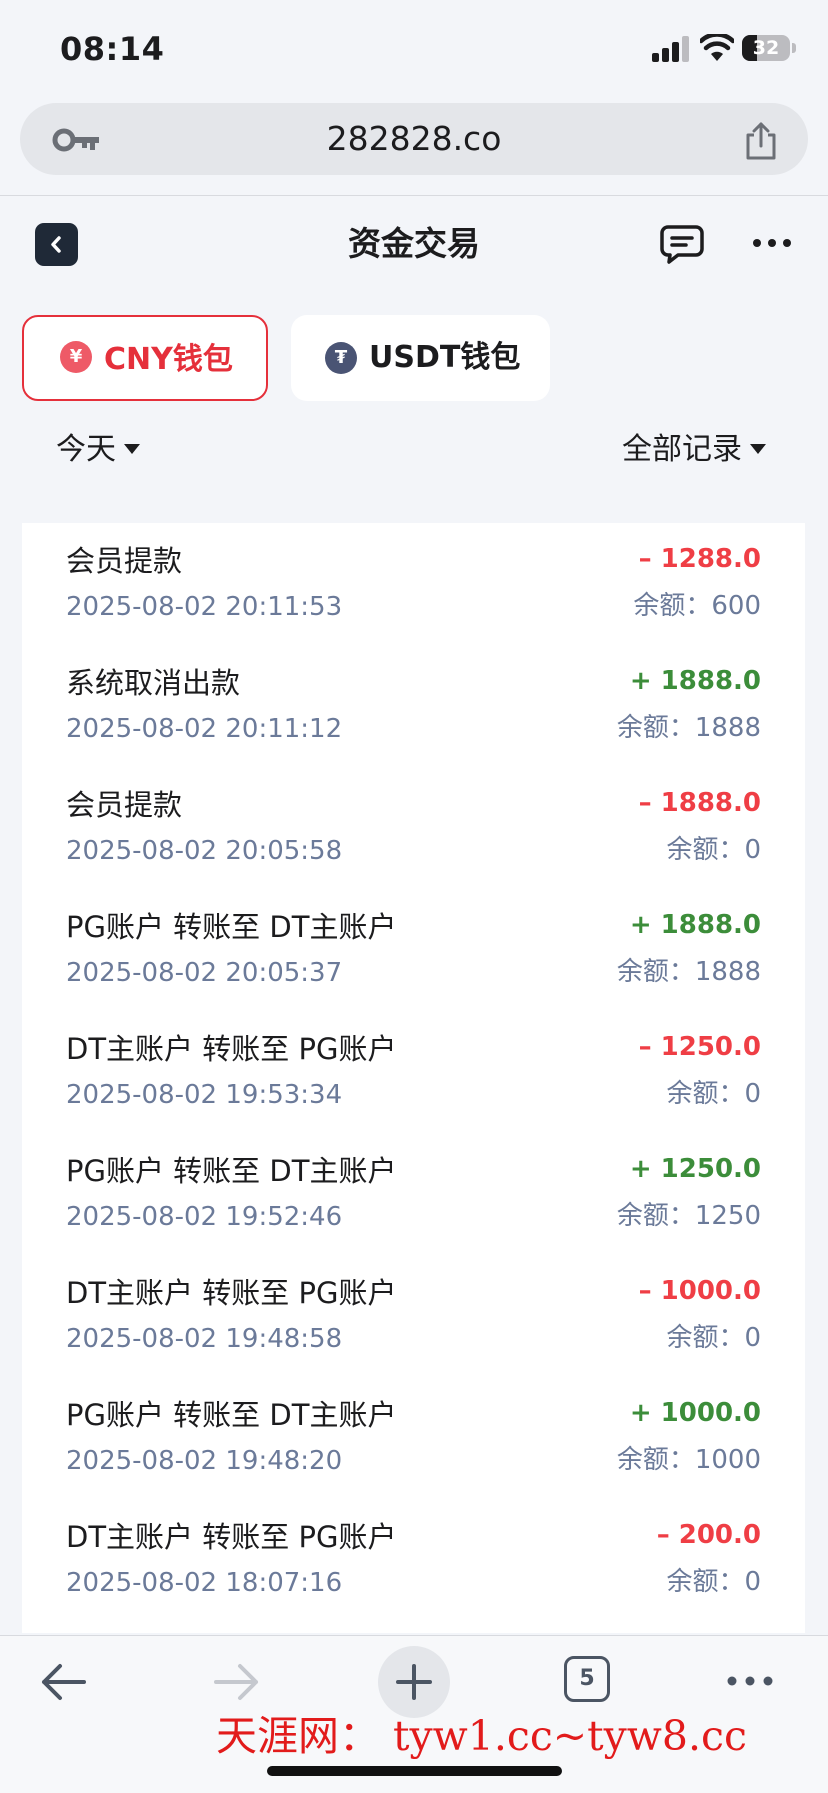 The image size is (828, 1793). I want to click on record-type-filter-dropdown: 全部记录, so click(694, 450).